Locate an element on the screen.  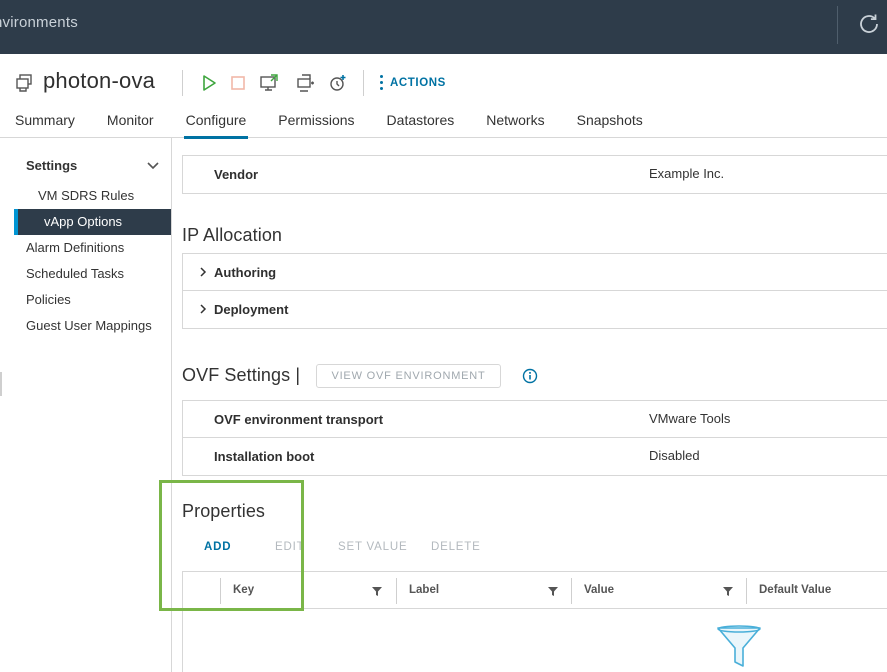
sidebar-item-vapp-options: vApp Options is located at coordinates (92, 222).